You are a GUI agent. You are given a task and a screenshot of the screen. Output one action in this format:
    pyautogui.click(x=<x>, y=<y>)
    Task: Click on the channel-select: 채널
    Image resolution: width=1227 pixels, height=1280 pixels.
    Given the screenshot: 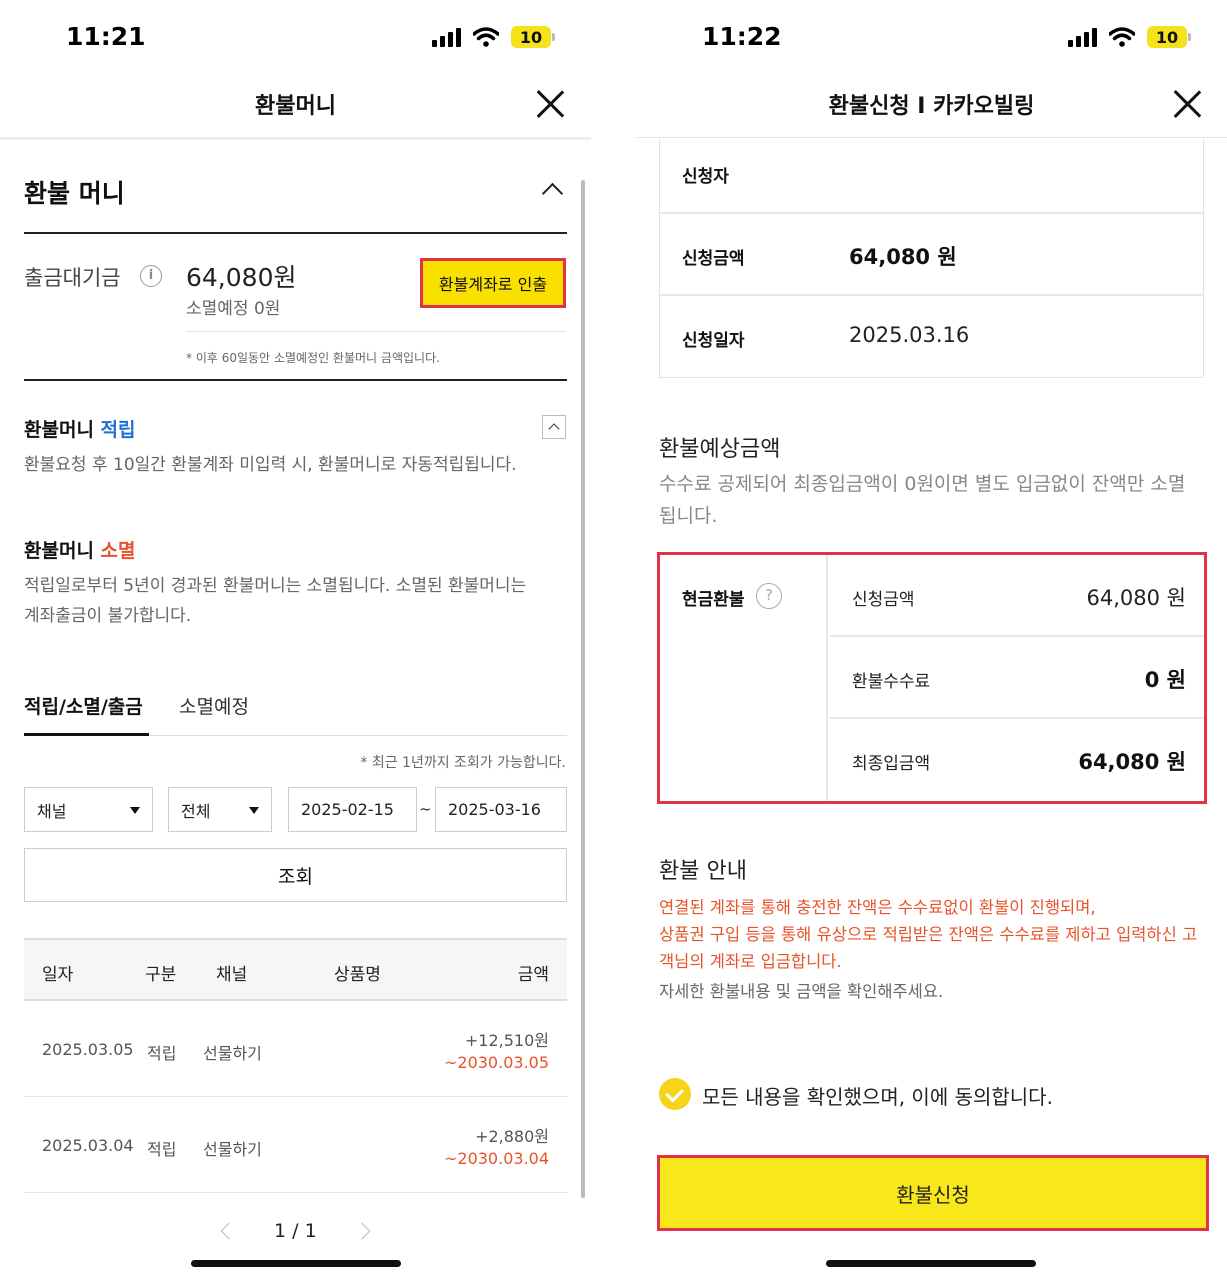 What is the action you would take?
    pyautogui.click(x=88, y=809)
    